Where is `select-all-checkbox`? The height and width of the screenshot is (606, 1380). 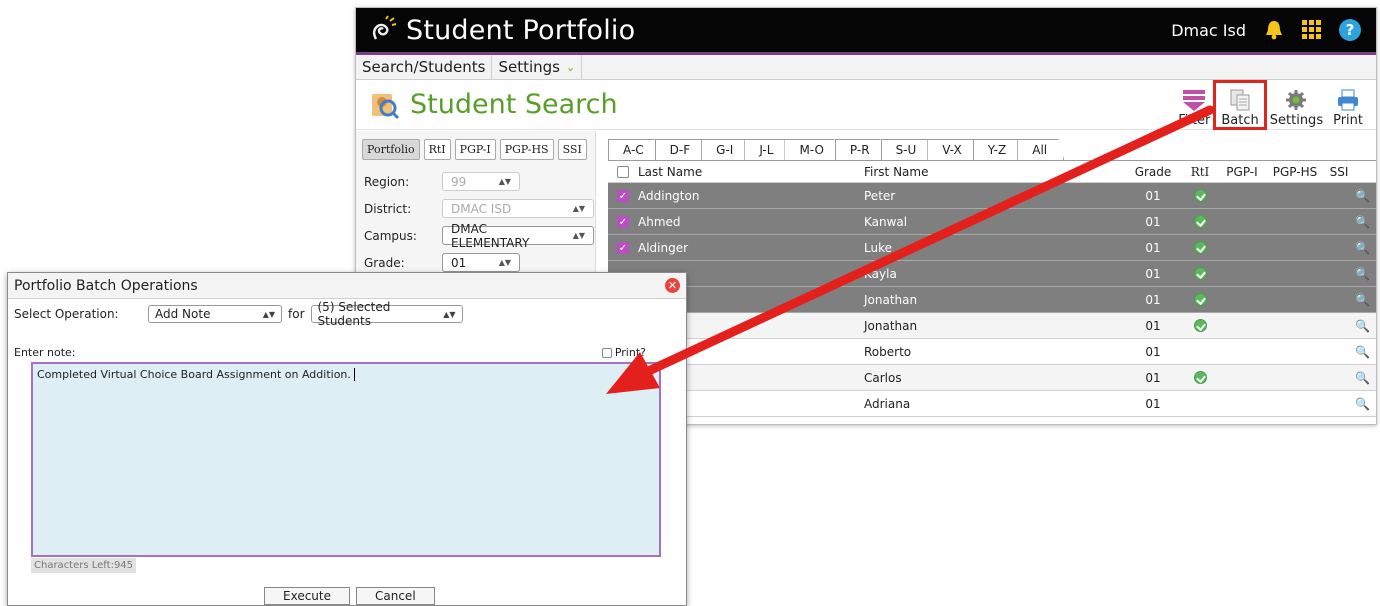
select-all-checkbox is located at coordinates (623, 171).